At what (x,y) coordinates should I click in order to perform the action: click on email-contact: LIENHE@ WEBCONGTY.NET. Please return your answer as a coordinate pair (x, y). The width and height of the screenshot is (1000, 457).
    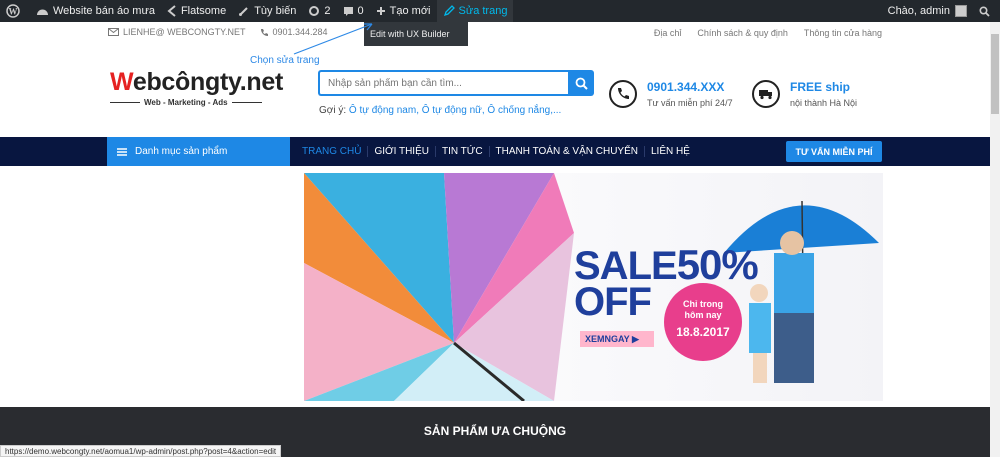
    Looking at the image, I should click on (177, 32).